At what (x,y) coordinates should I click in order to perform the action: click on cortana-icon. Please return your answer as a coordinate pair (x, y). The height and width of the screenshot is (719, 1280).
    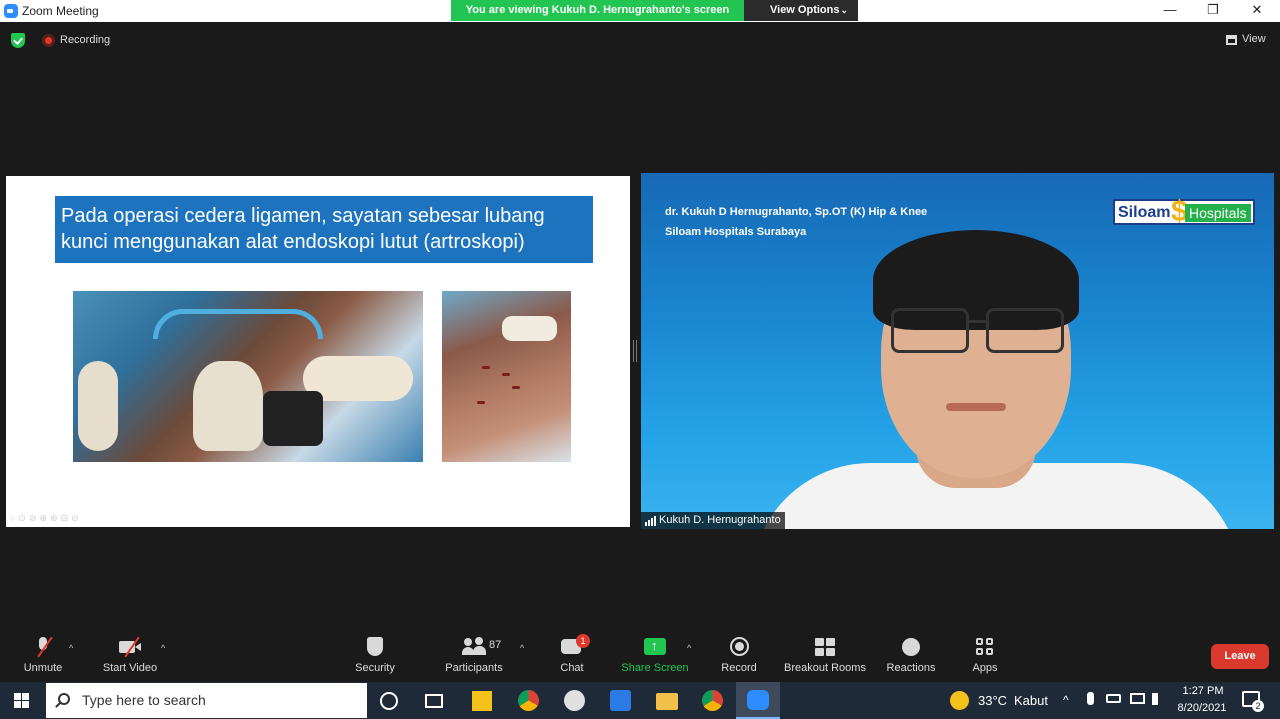
    Looking at the image, I should click on (389, 701).